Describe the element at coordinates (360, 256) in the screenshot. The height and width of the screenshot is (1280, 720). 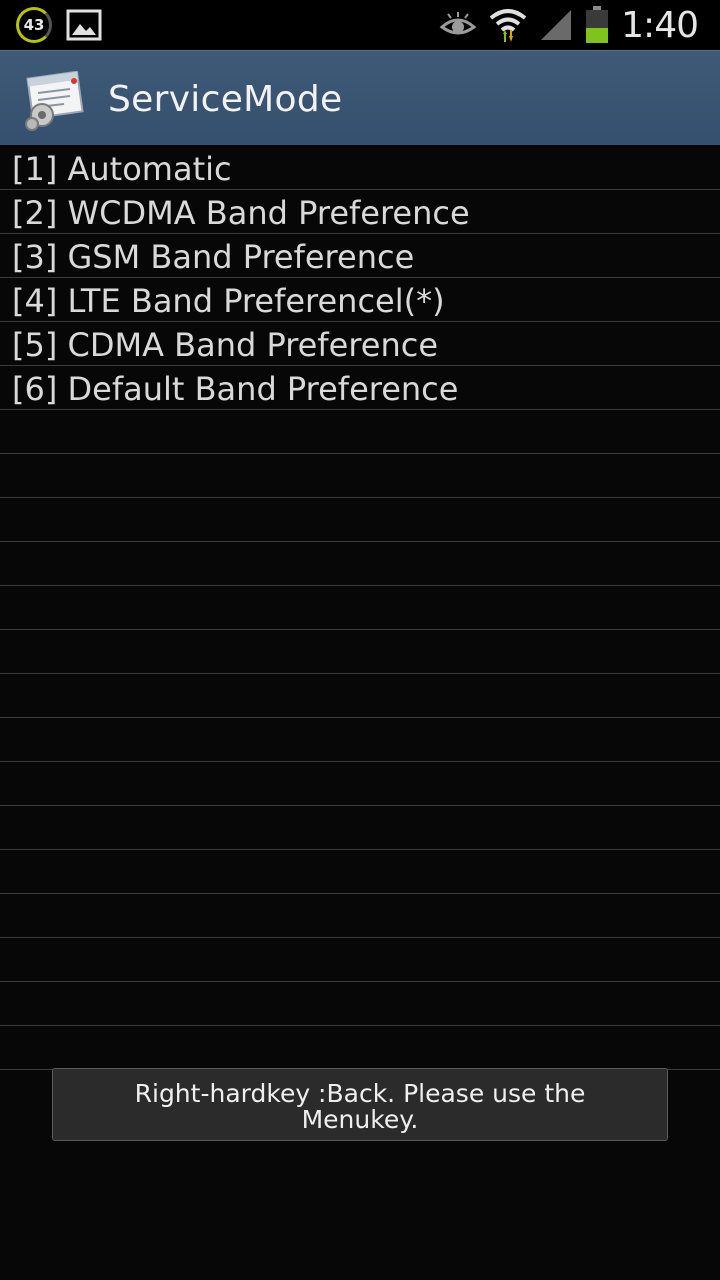
I see `menu-item-gsm-band: [3] GSM Band Preference` at that location.